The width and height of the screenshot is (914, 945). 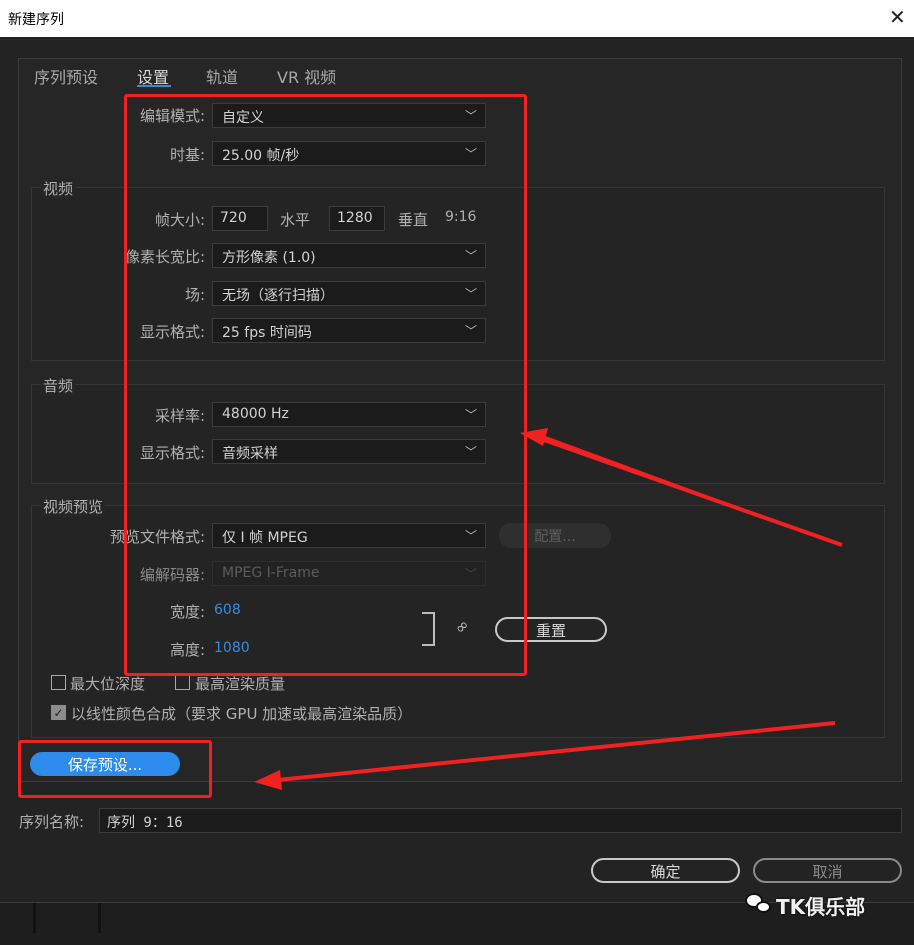 What do you see at coordinates (534, 437) in the screenshot?
I see `annotation-arrow-upper-head` at bounding box center [534, 437].